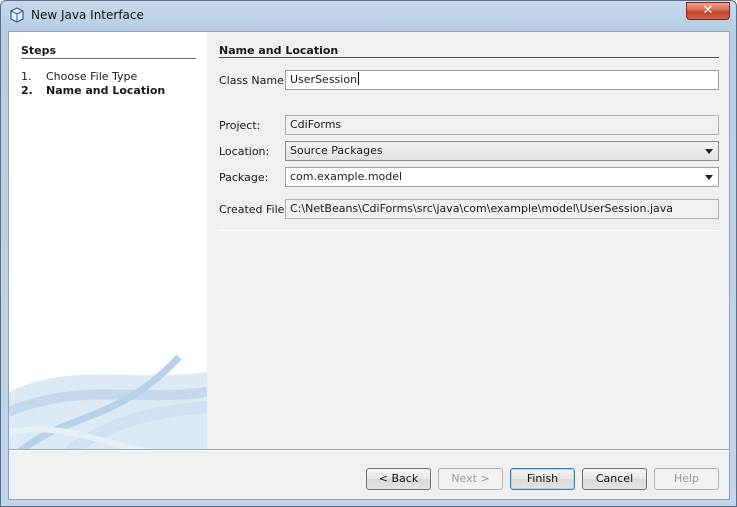 The height and width of the screenshot is (507, 737). Describe the element at coordinates (279, 50) in the screenshot. I see `panel-heading: Name and Location` at that location.